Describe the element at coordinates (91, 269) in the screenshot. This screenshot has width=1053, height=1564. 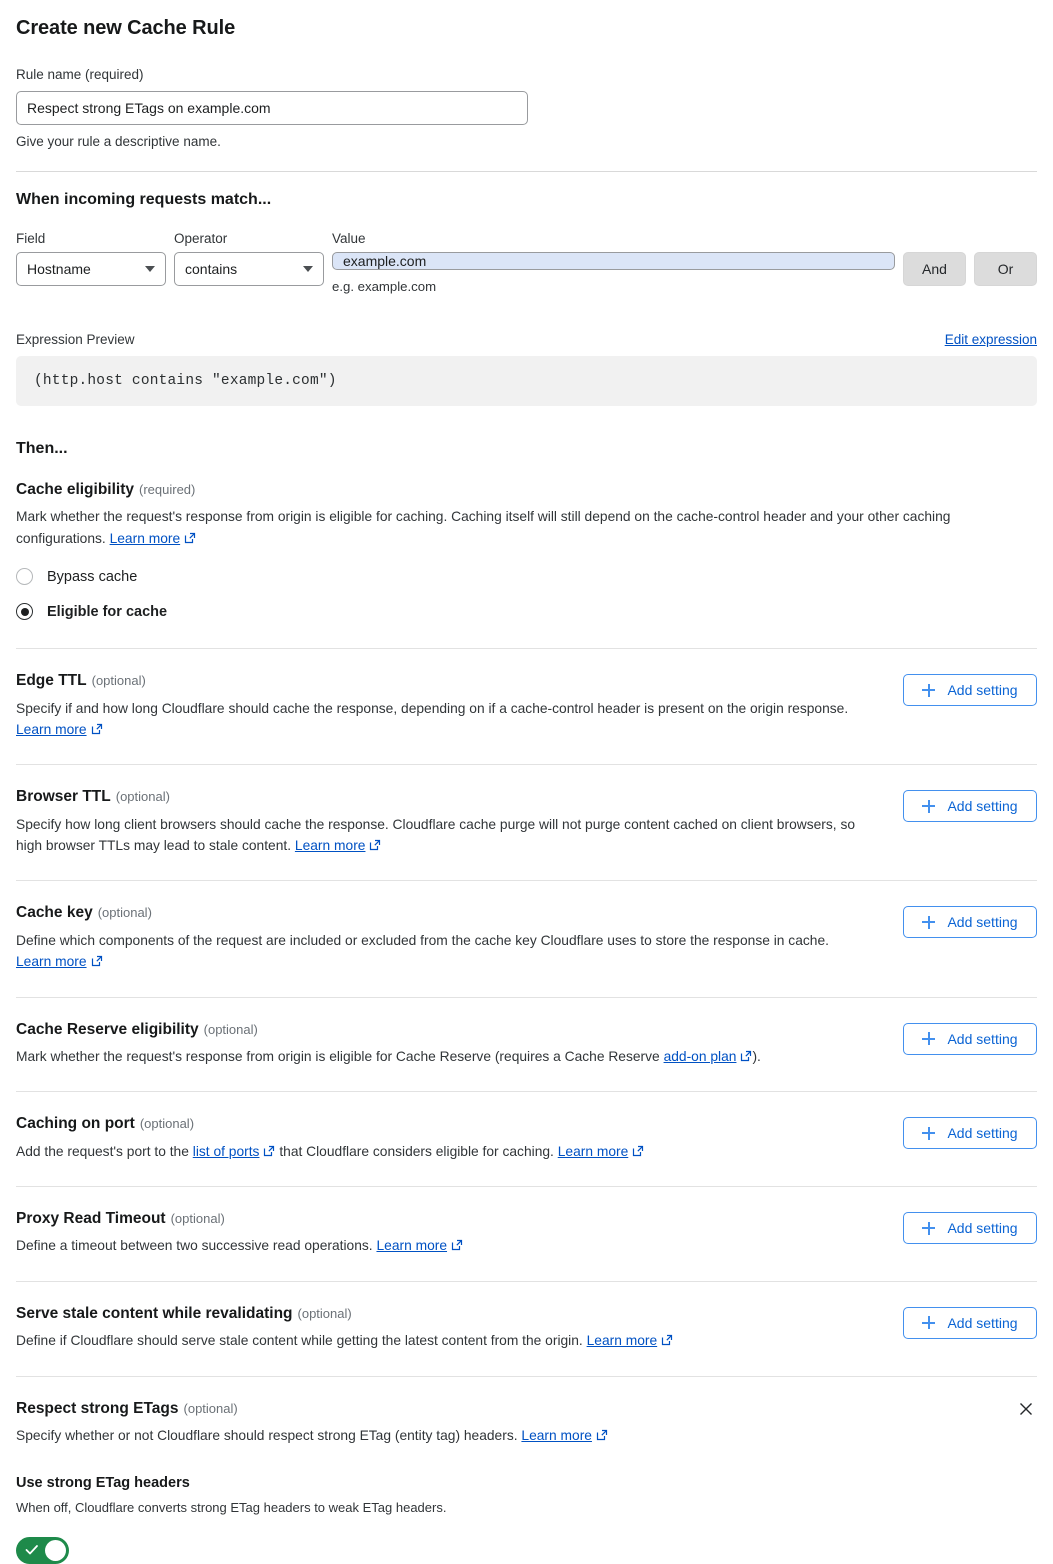
I see `field-select: Hostname` at that location.